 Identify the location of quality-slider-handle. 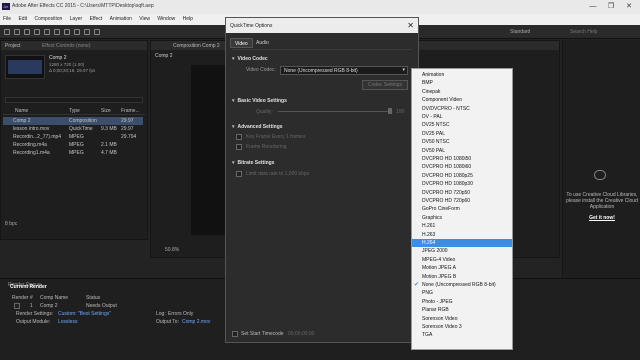
(390, 111).